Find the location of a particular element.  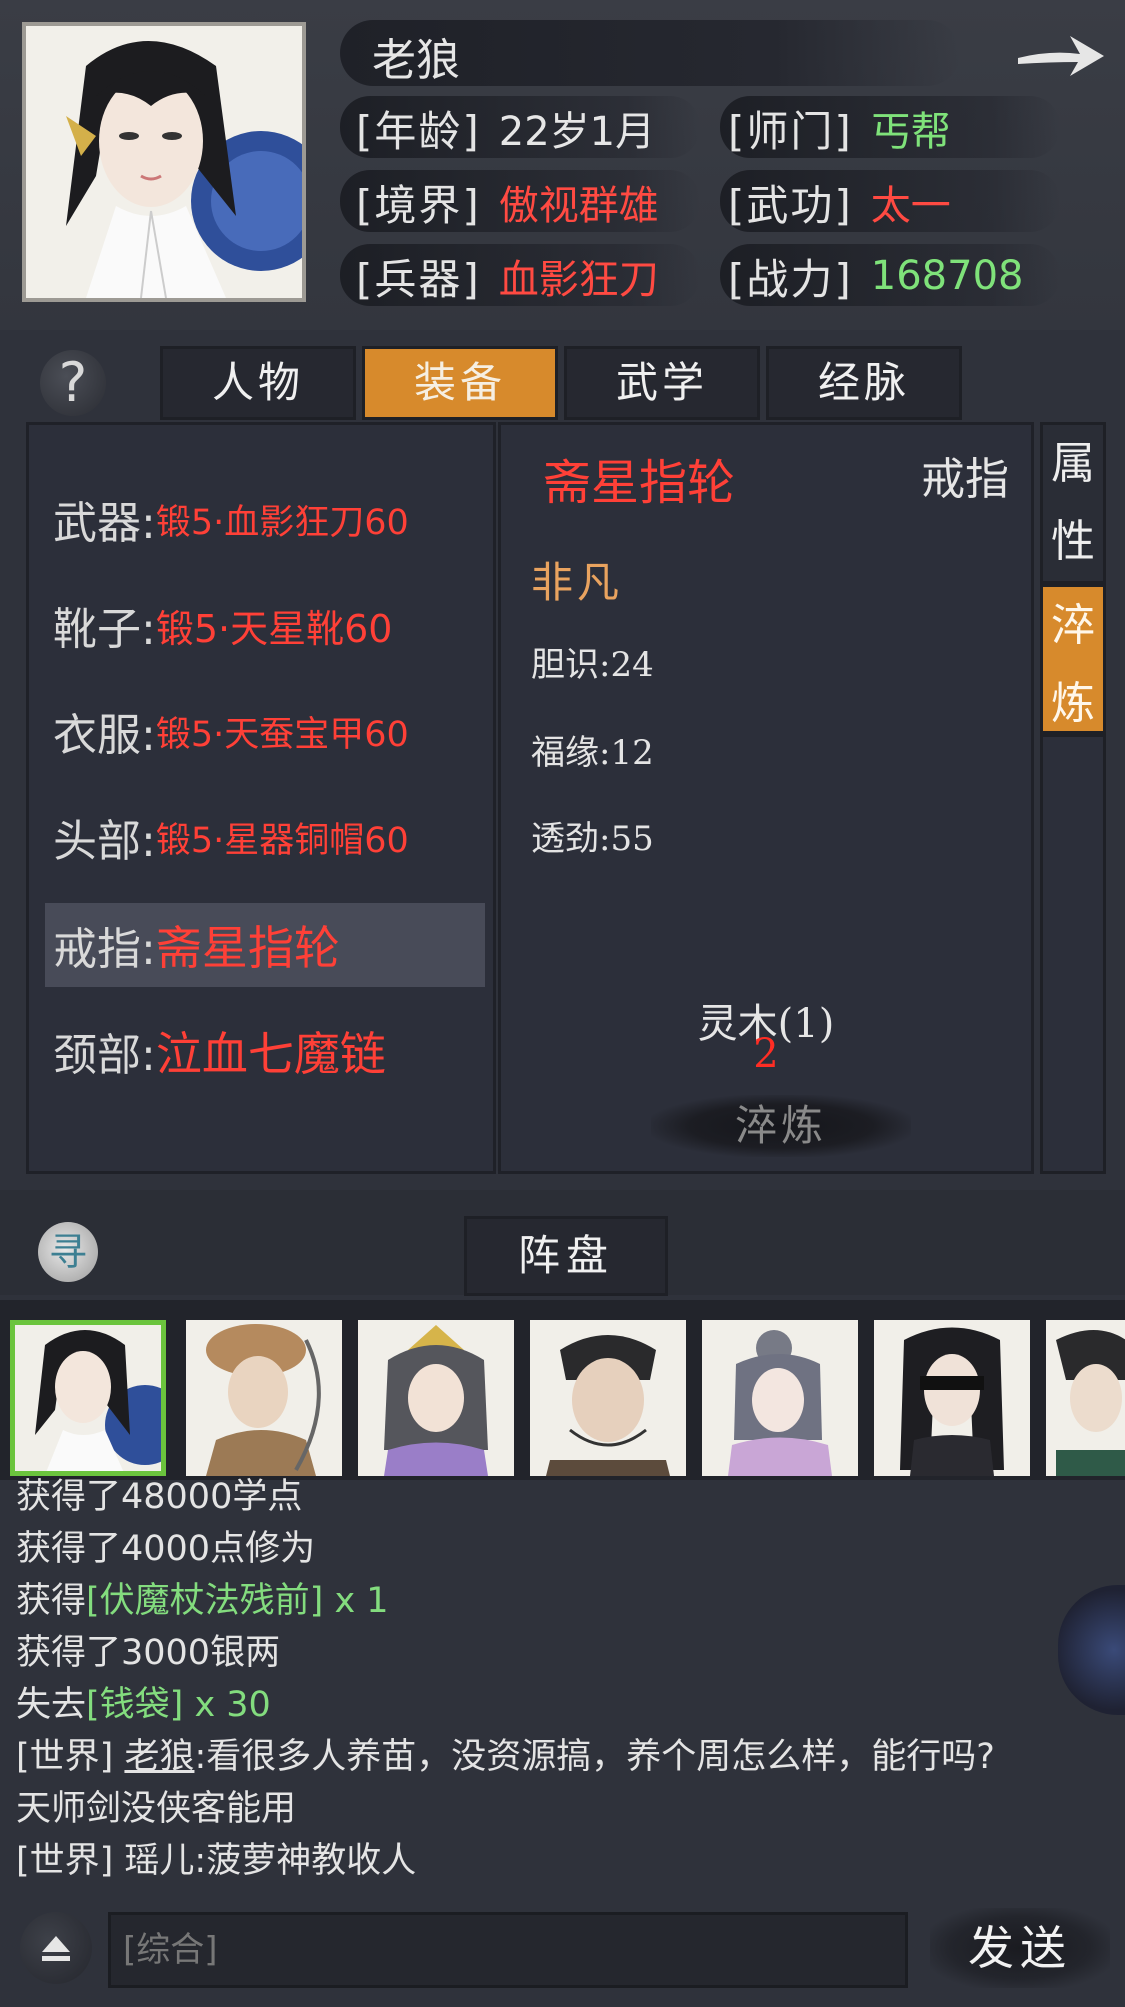

slot-value: 锻5·天星靴60 is located at coordinates (274, 628).